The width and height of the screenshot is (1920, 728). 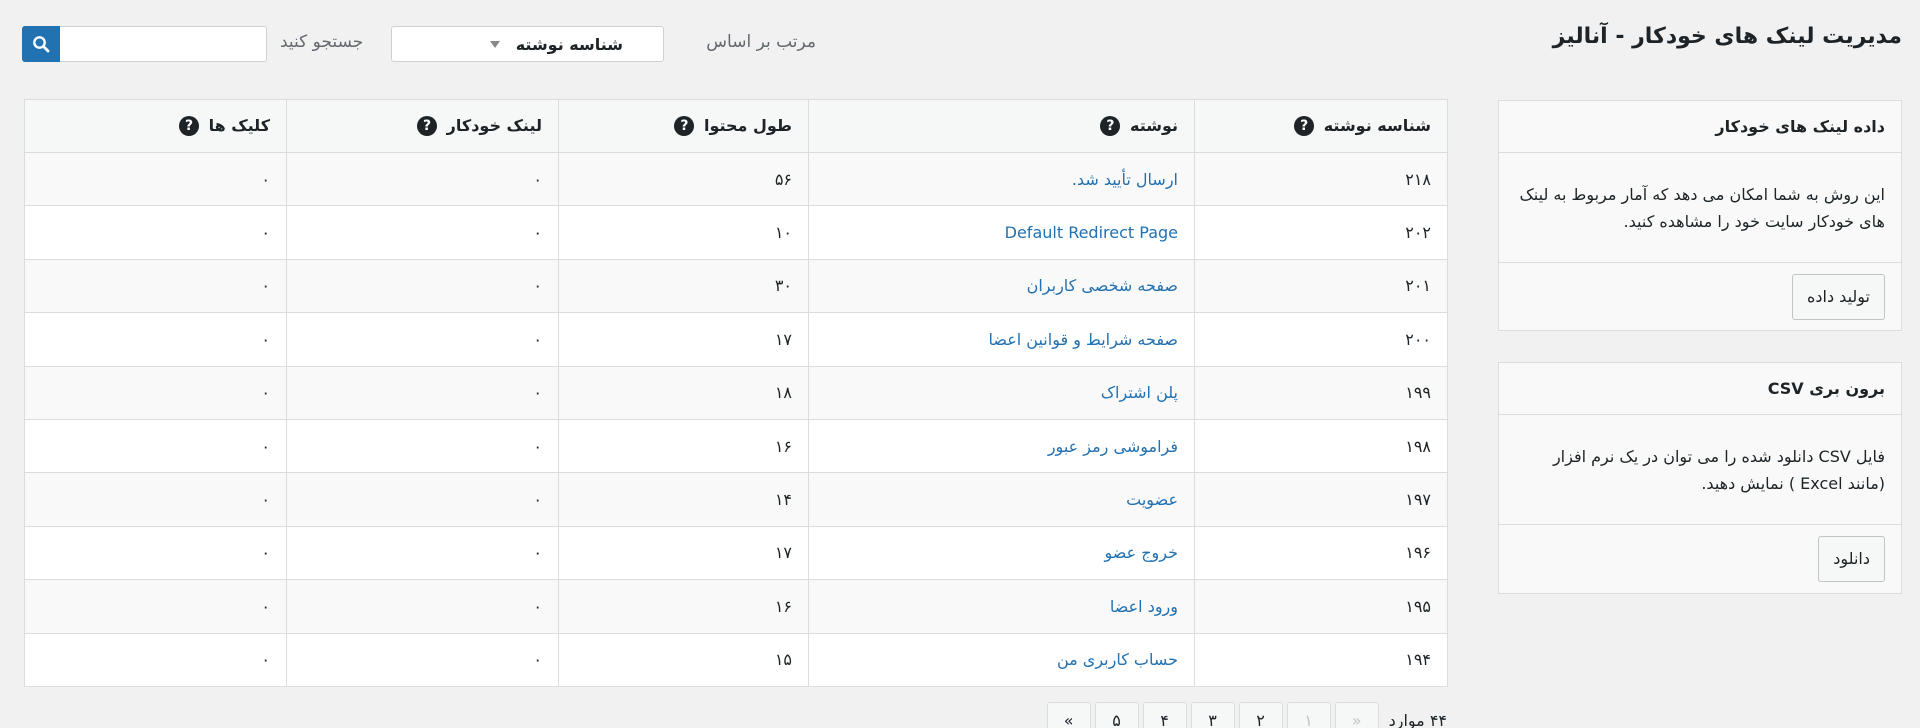 I want to click on sort-select: شناسه نوشته, so click(x=527, y=44).